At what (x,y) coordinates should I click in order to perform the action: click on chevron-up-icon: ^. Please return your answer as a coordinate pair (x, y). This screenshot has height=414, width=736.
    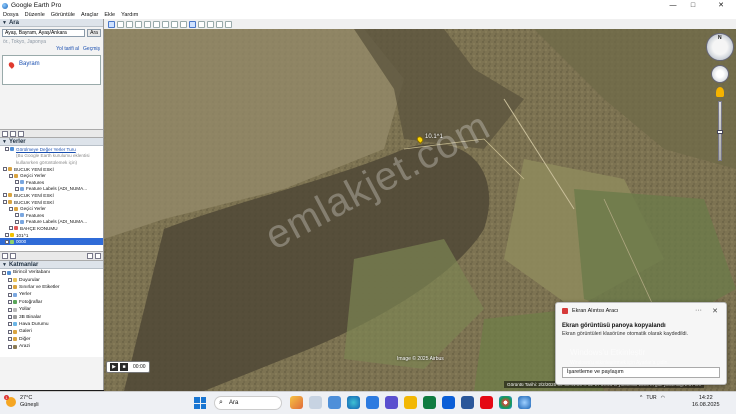
    Looking at the image, I should click on (641, 398).